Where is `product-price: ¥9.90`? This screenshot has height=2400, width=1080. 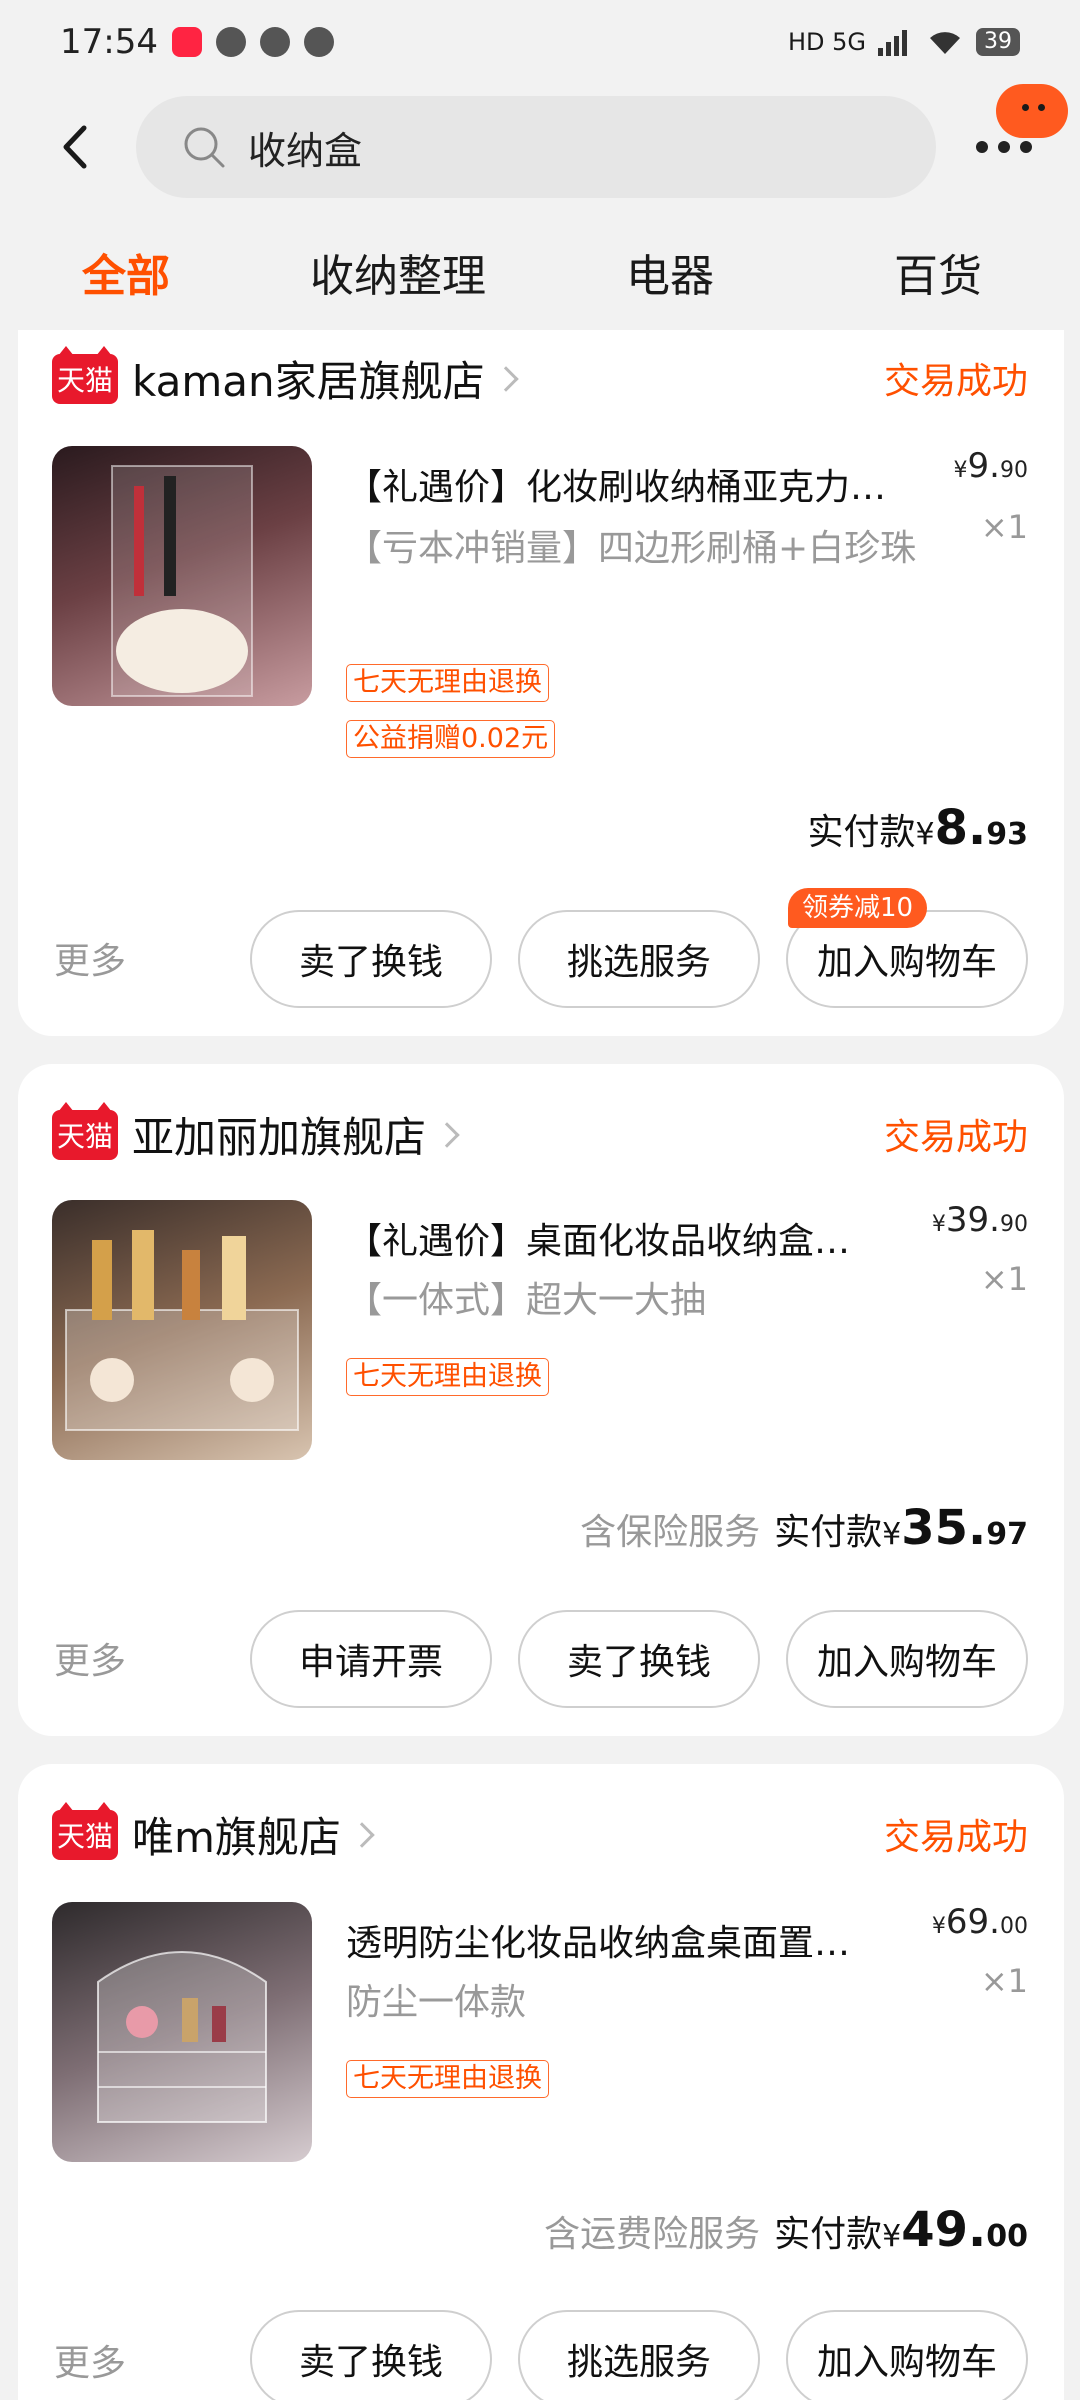
product-price: ¥9.90 is located at coordinates (990, 466).